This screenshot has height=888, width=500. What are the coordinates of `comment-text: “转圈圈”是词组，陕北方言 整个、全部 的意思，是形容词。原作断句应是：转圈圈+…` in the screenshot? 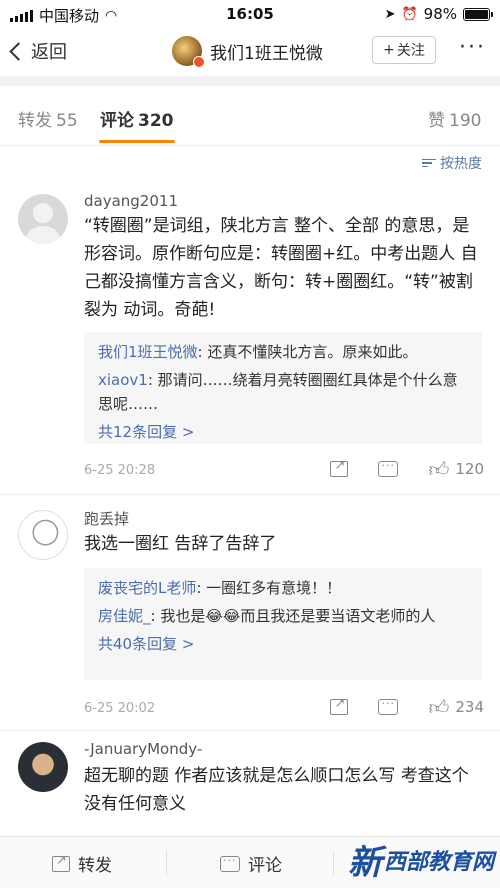 It's located at (281, 268).